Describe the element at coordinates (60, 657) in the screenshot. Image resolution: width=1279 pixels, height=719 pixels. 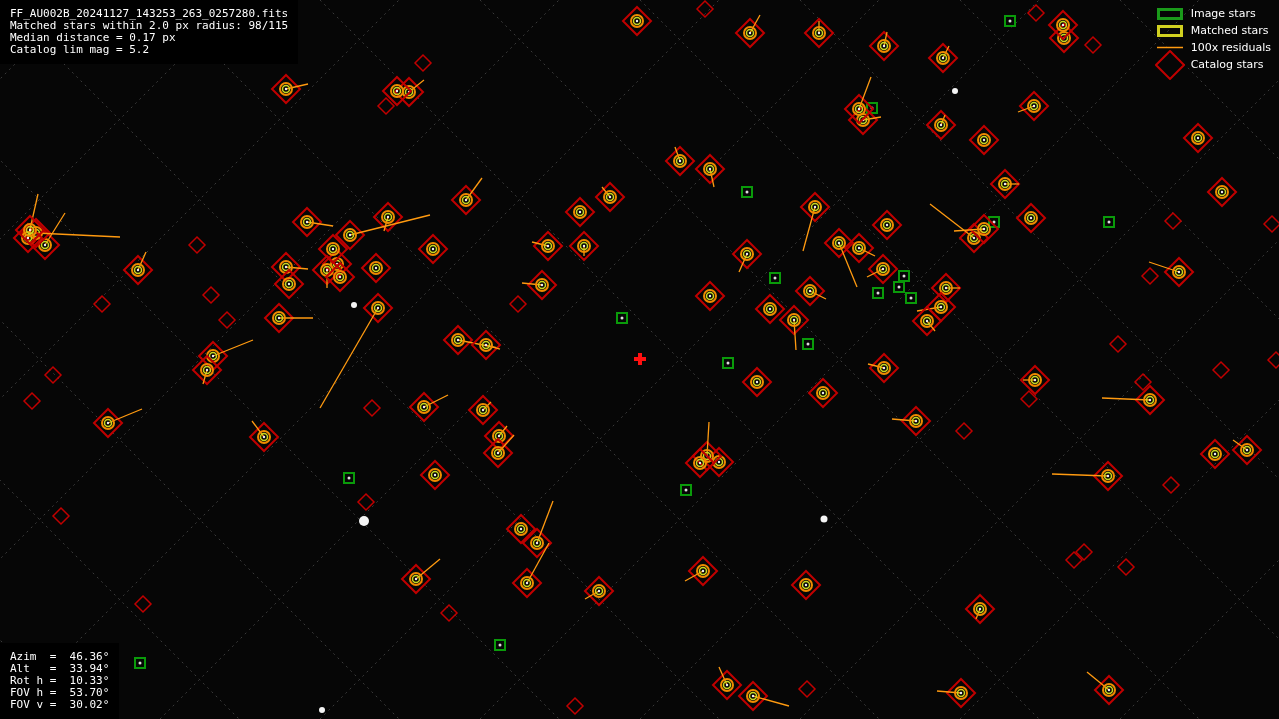
I see `info-text: Azim = 46.36°` at that location.